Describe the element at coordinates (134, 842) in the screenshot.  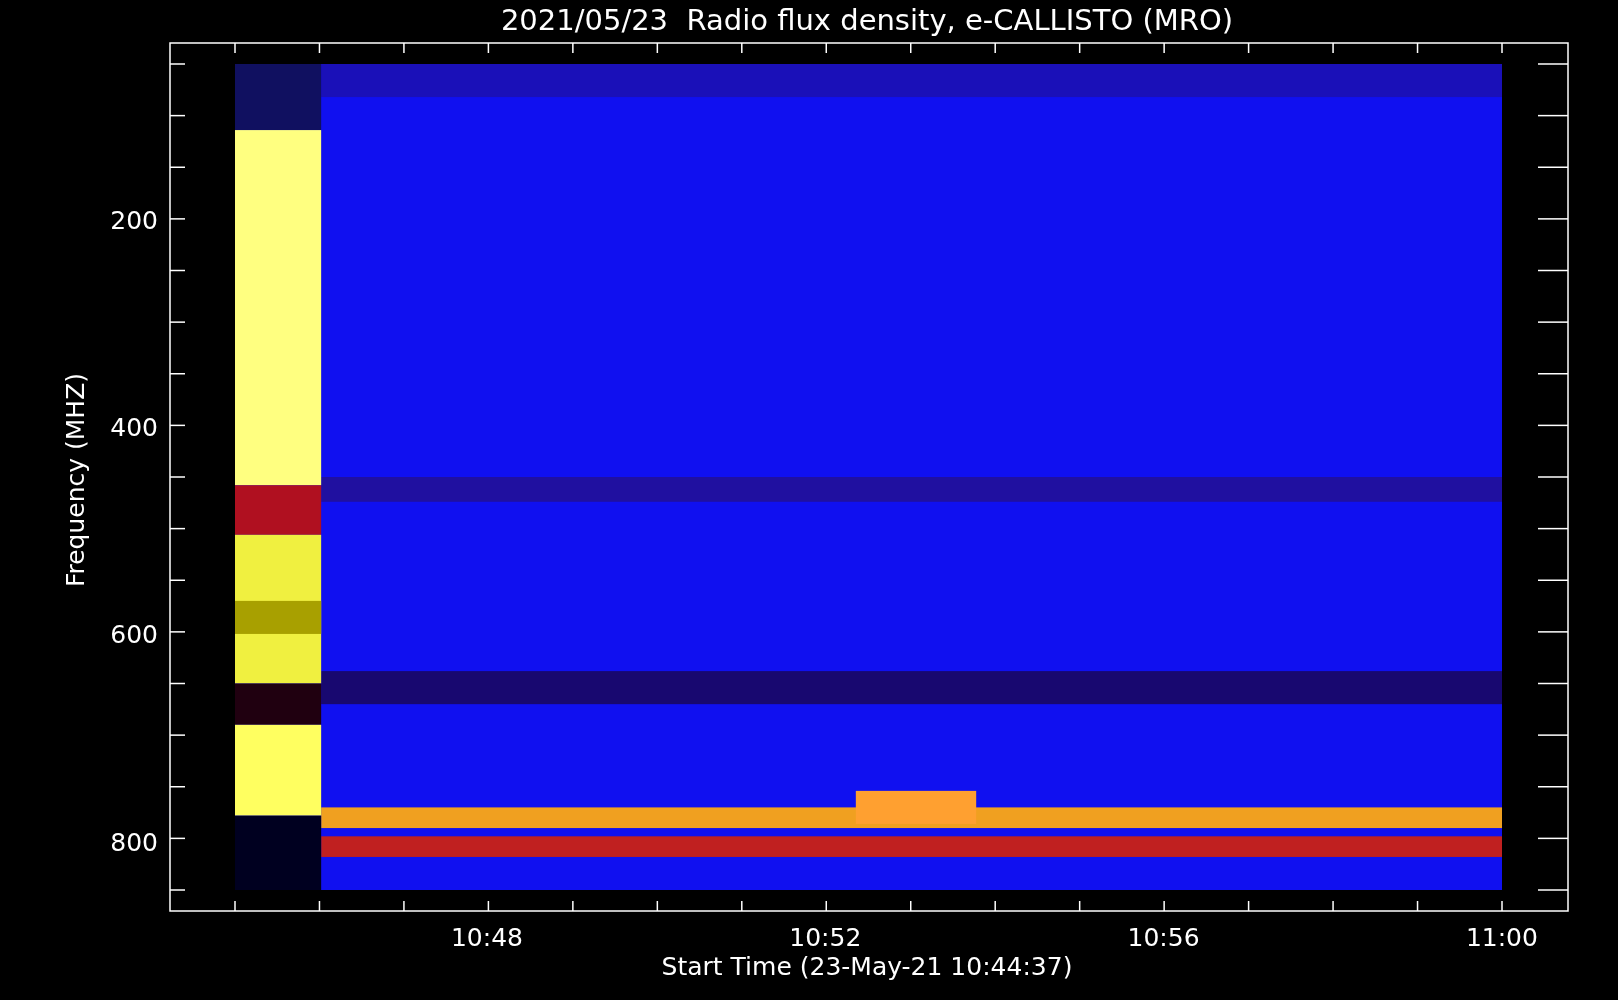
I see `y-tick-label: 800` at that location.